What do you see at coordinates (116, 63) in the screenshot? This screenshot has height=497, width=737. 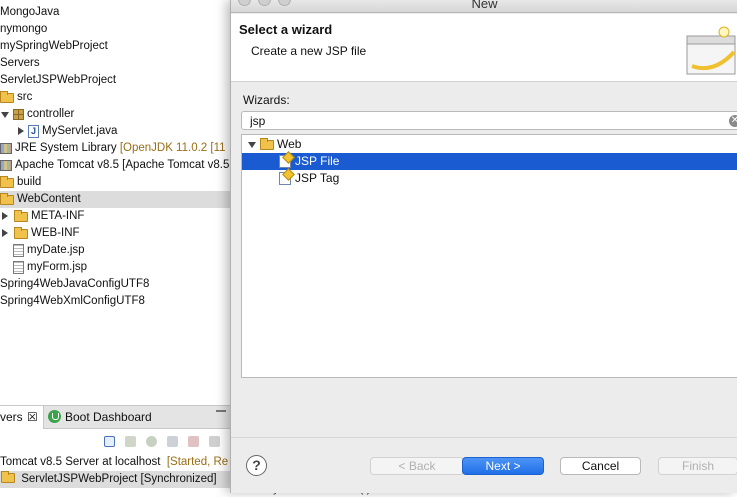 I see `explorer-row-servers: Servers` at bounding box center [116, 63].